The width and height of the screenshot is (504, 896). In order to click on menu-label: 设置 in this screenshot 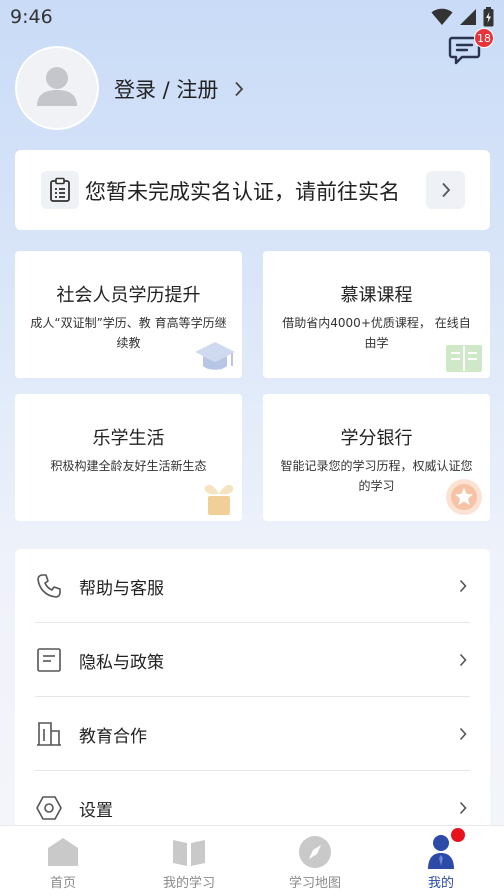, I will do `click(96, 810)`.